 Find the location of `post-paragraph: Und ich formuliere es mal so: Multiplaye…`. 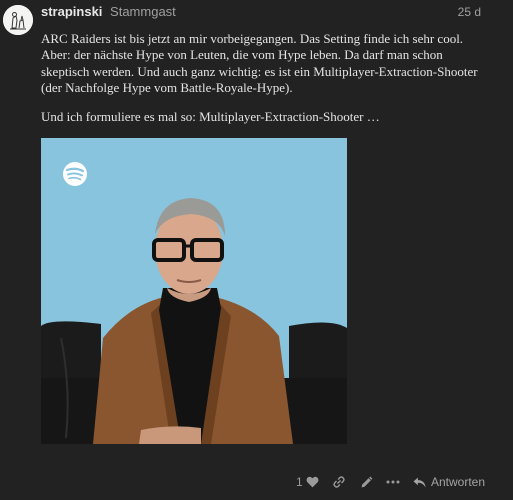

post-paragraph: Und ich formuliere es mal so: Multiplaye… is located at coordinates (210, 116).